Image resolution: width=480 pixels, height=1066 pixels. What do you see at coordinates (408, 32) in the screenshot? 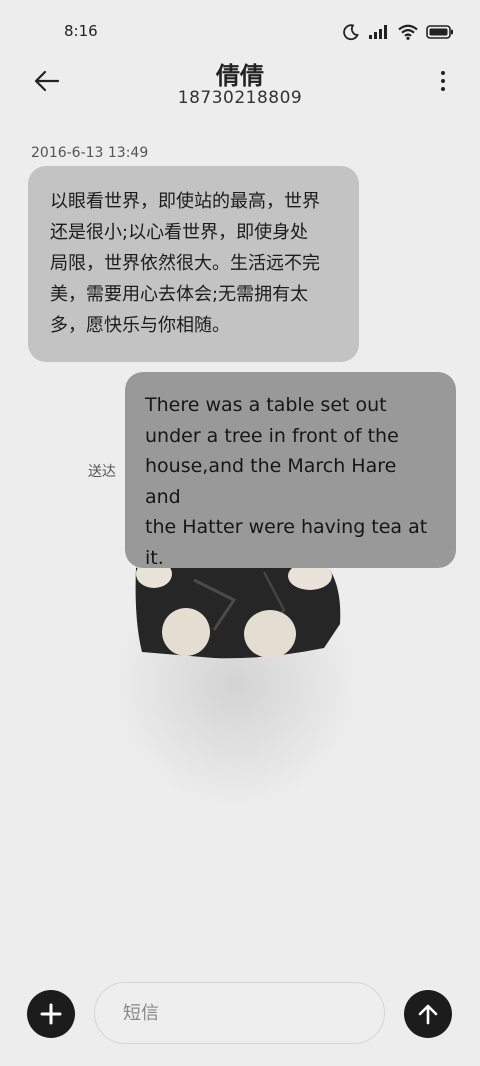
I see `wifi-icon` at bounding box center [408, 32].